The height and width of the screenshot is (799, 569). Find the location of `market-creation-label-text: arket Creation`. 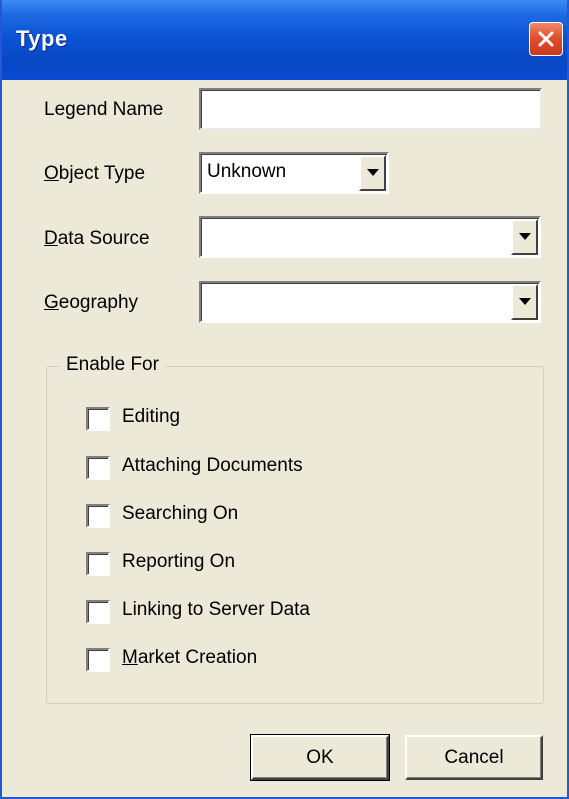

market-creation-label-text: arket Creation is located at coordinates (197, 657).